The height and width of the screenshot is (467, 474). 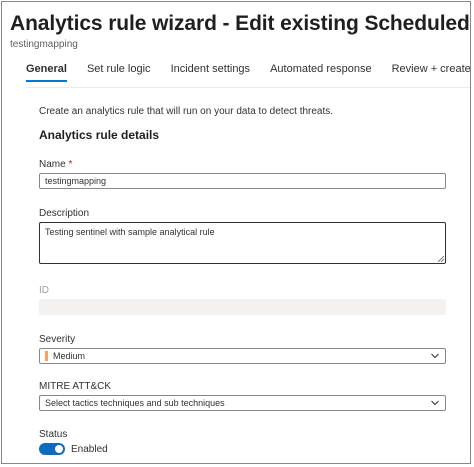 I want to click on tabs-divider, so click(x=248, y=87).